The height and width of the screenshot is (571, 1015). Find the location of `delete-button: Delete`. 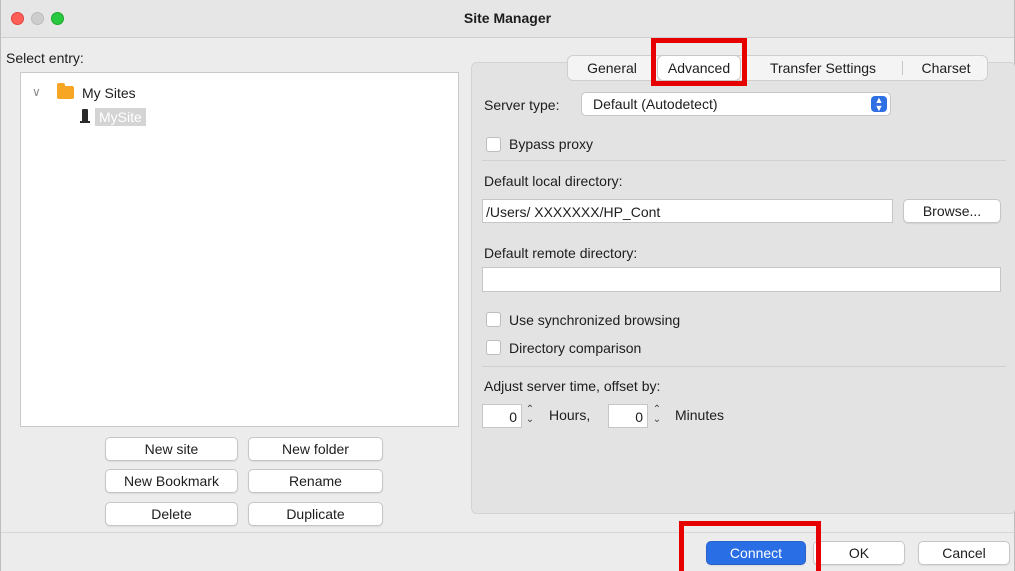

delete-button: Delete is located at coordinates (171, 514).